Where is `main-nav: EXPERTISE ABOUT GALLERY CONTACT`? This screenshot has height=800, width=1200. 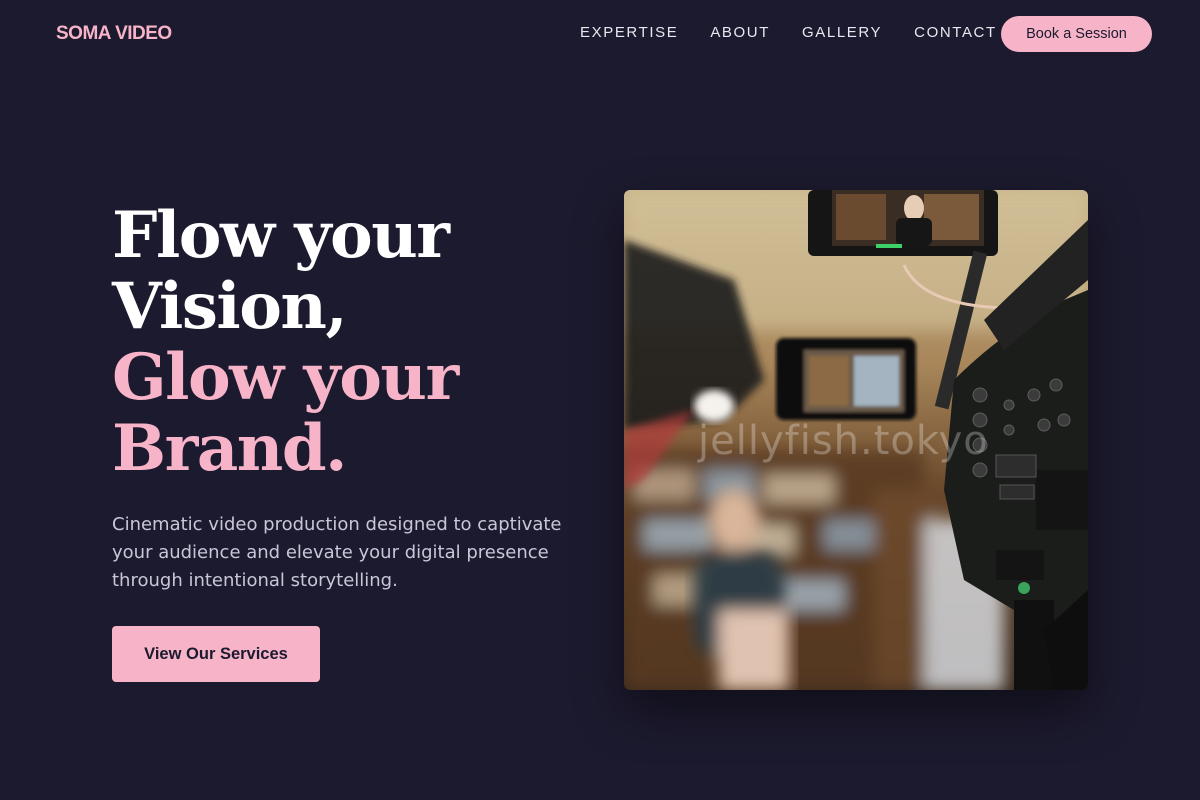 main-nav: EXPERTISE ABOUT GALLERY CONTACT is located at coordinates (804, 32).